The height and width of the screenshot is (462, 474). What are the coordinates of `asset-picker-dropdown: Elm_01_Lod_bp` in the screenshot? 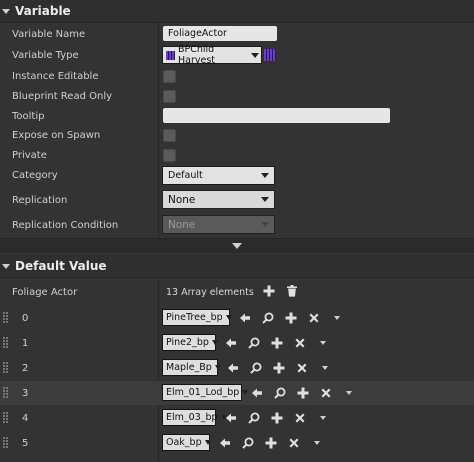 It's located at (205, 392).